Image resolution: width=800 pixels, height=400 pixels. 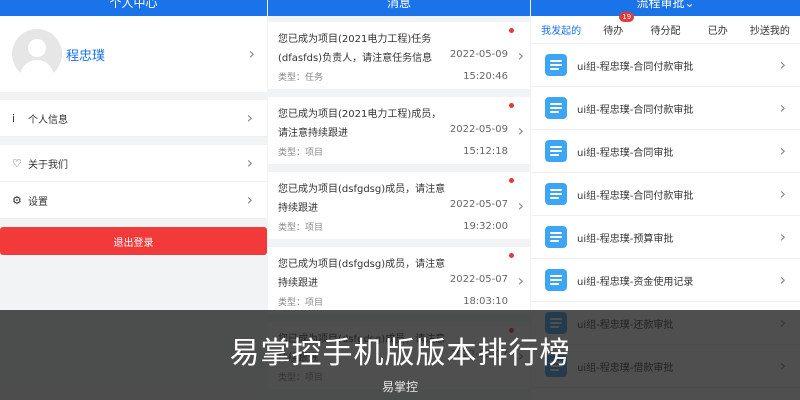 What do you see at coordinates (485, 76) in the screenshot?
I see `message-time: 15:20:46` at bounding box center [485, 76].